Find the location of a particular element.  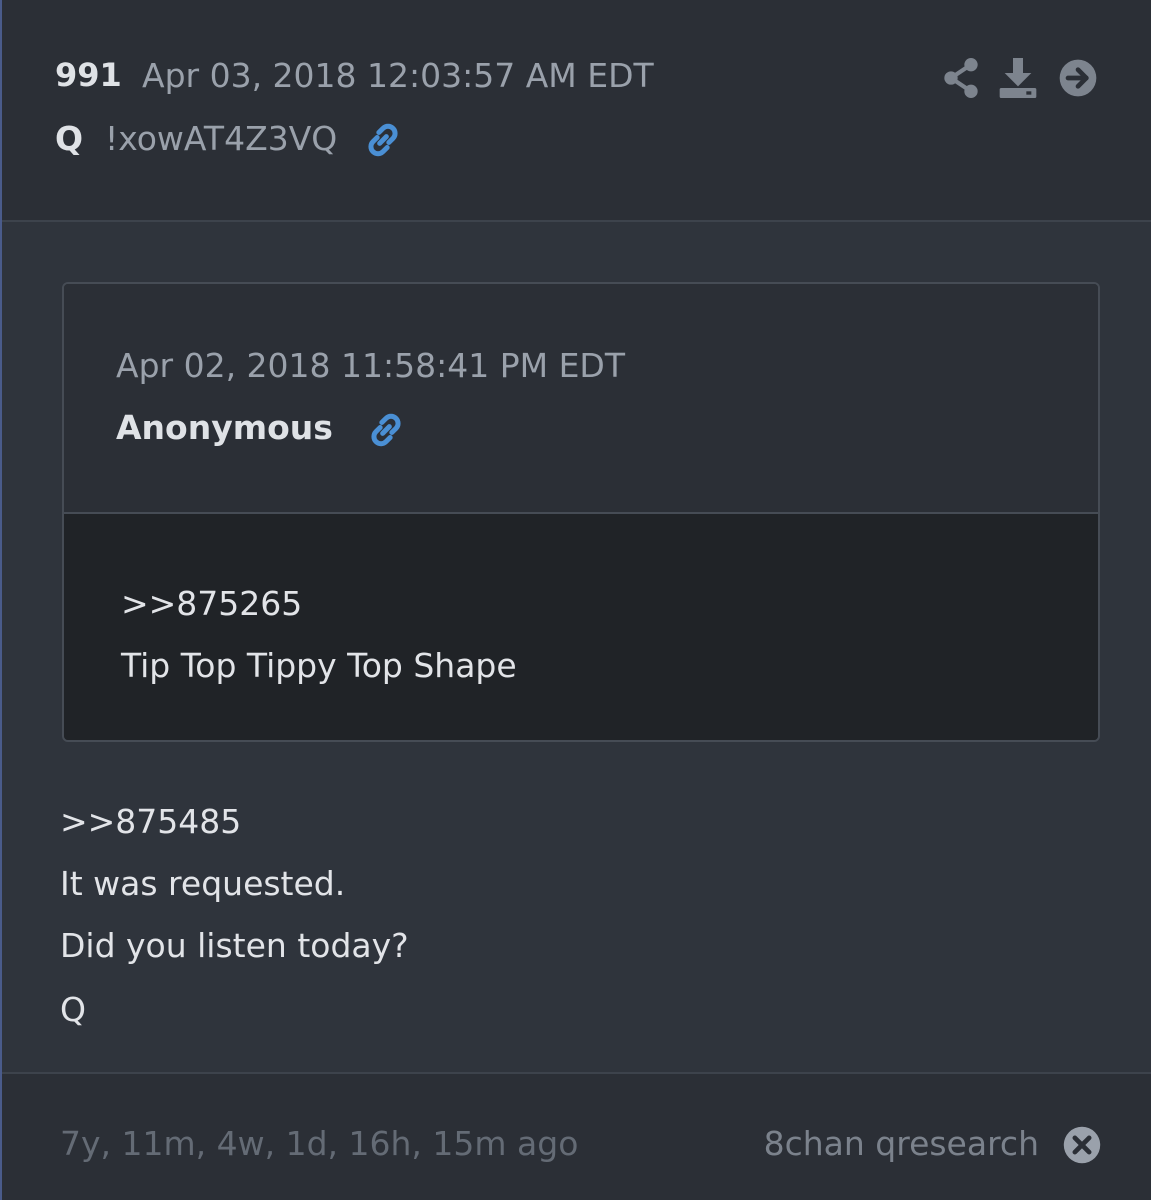

close-circle-icon is located at coordinates (1082, 1145).